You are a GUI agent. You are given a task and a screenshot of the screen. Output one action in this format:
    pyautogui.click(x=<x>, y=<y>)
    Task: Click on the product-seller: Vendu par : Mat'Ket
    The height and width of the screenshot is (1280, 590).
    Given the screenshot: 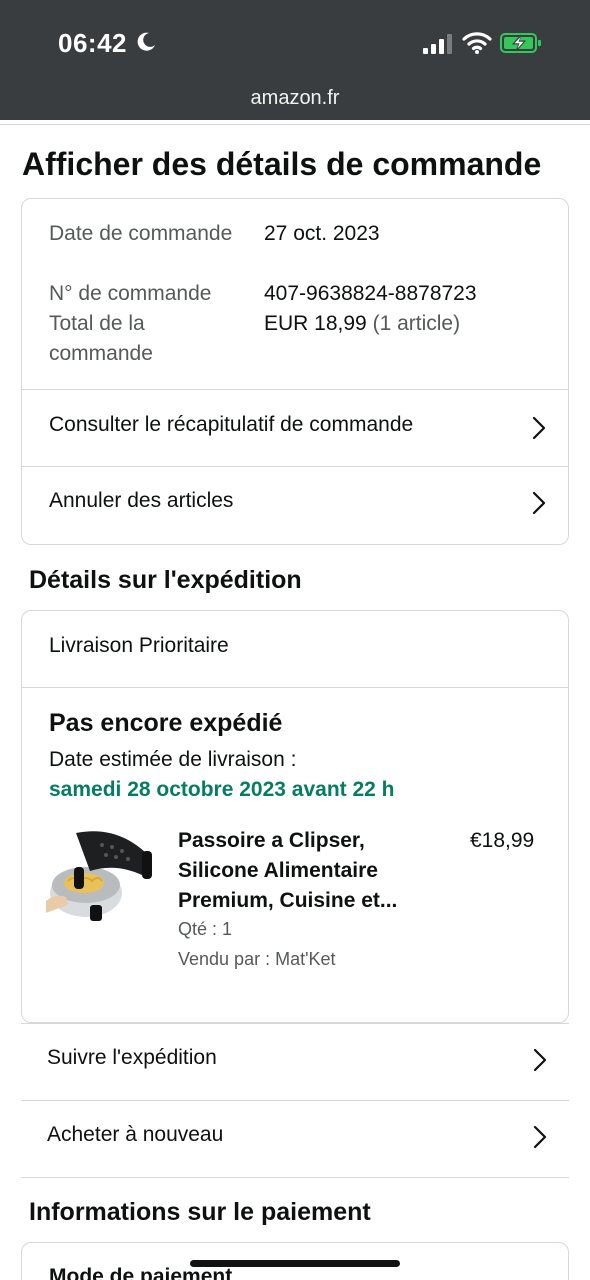 What is the action you would take?
    pyautogui.click(x=257, y=959)
    